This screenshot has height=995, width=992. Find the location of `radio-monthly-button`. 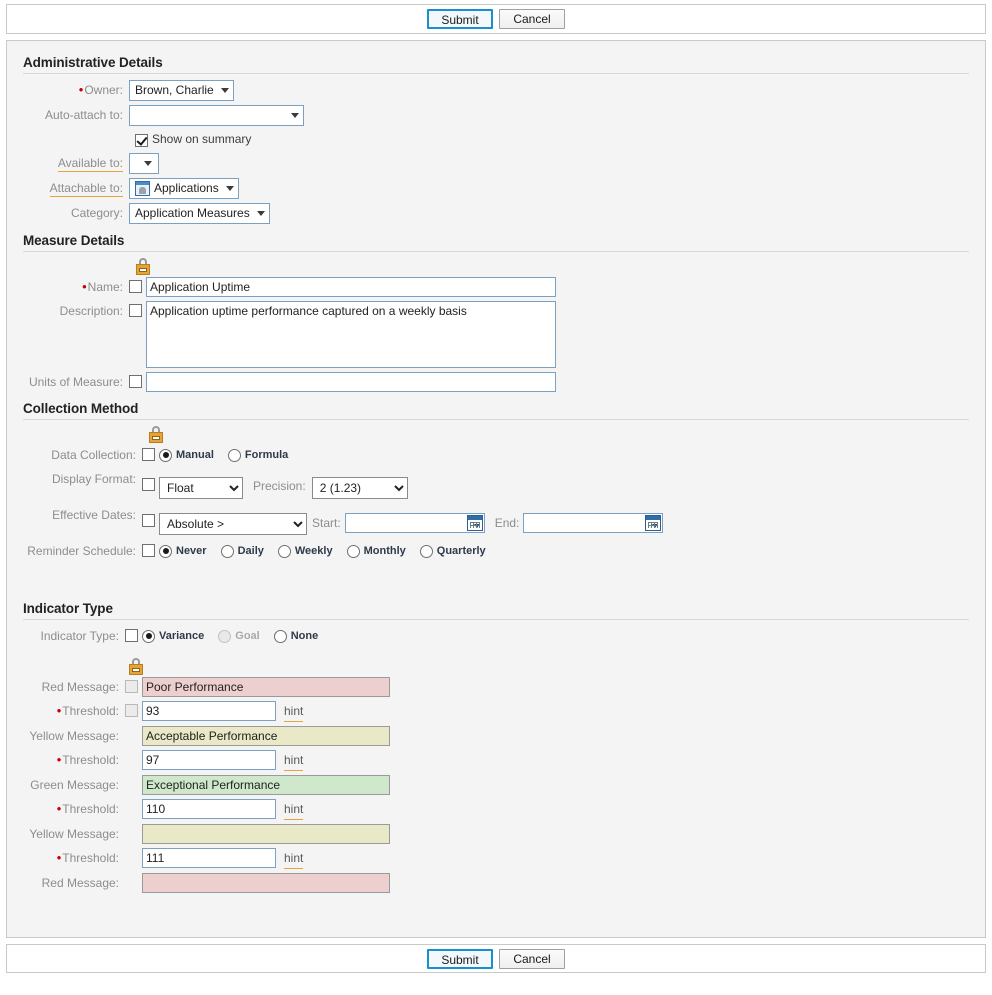

radio-monthly-button is located at coordinates (353, 551).